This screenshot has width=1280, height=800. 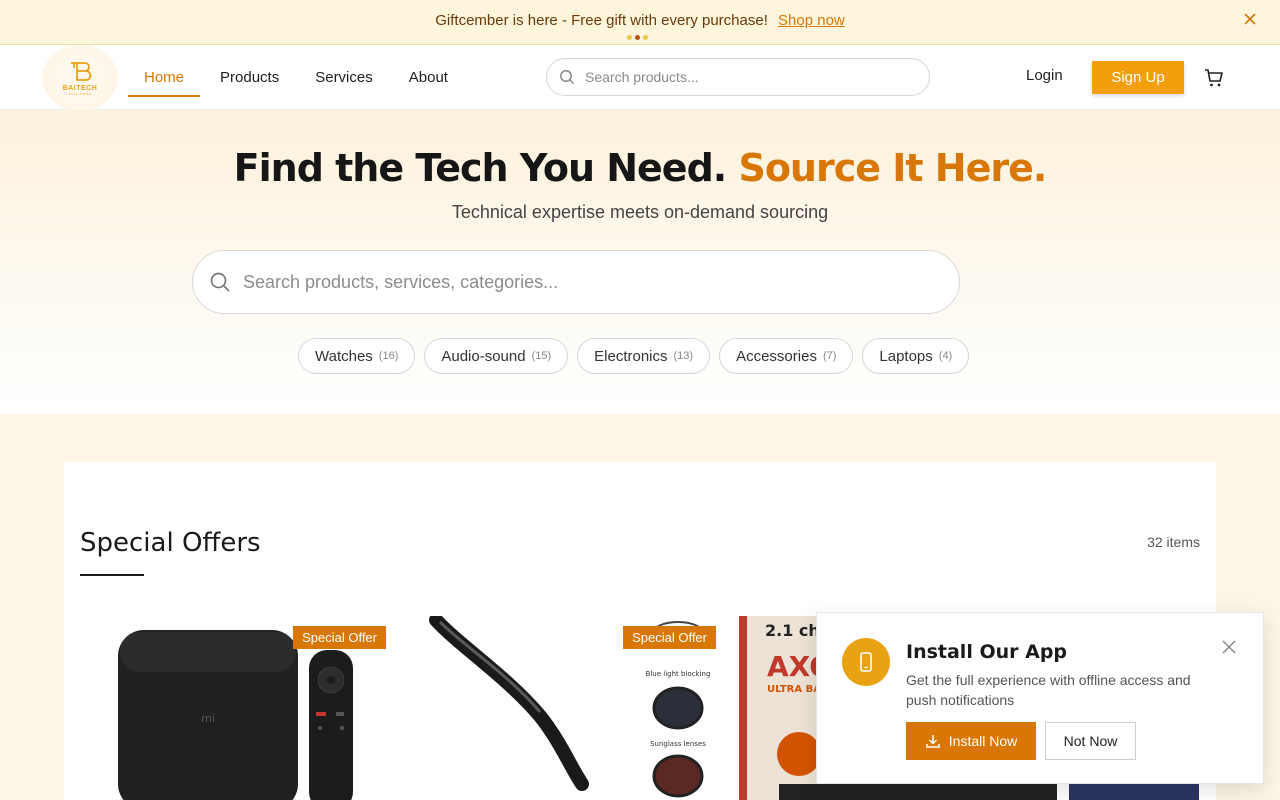 I want to click on close-install-dialog-button, so click(x=1229, y=647).